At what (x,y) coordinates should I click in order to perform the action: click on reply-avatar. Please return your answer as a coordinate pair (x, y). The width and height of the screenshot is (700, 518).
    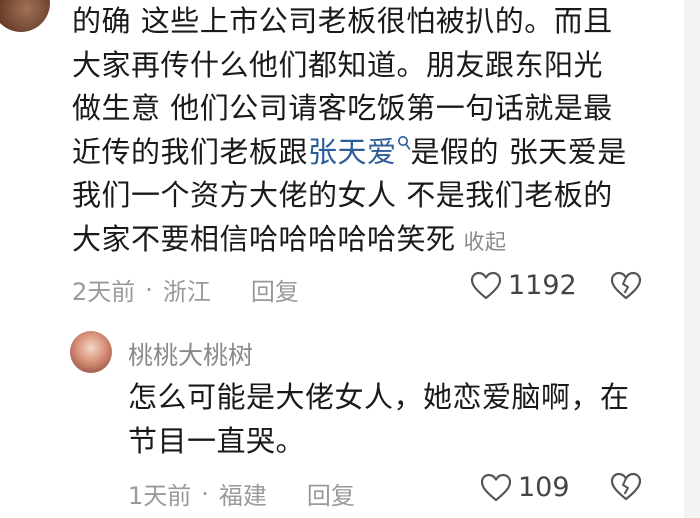
    Looking at the image, I should click on (91, 352).